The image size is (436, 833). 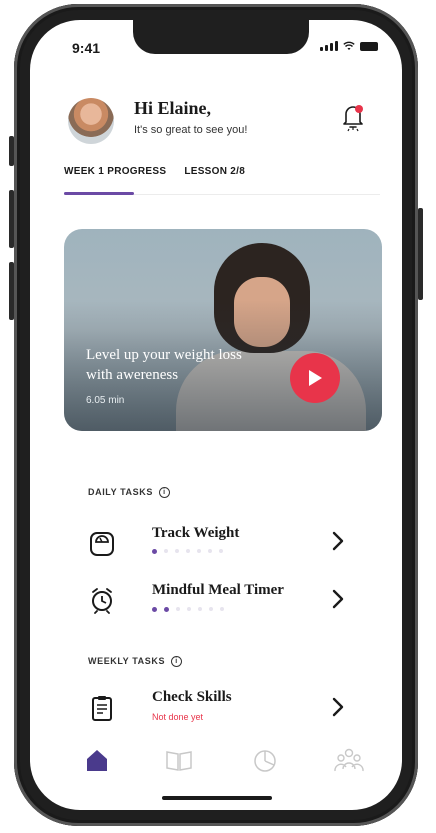 I want to click on signal-icon, so click(x=329, y=46).